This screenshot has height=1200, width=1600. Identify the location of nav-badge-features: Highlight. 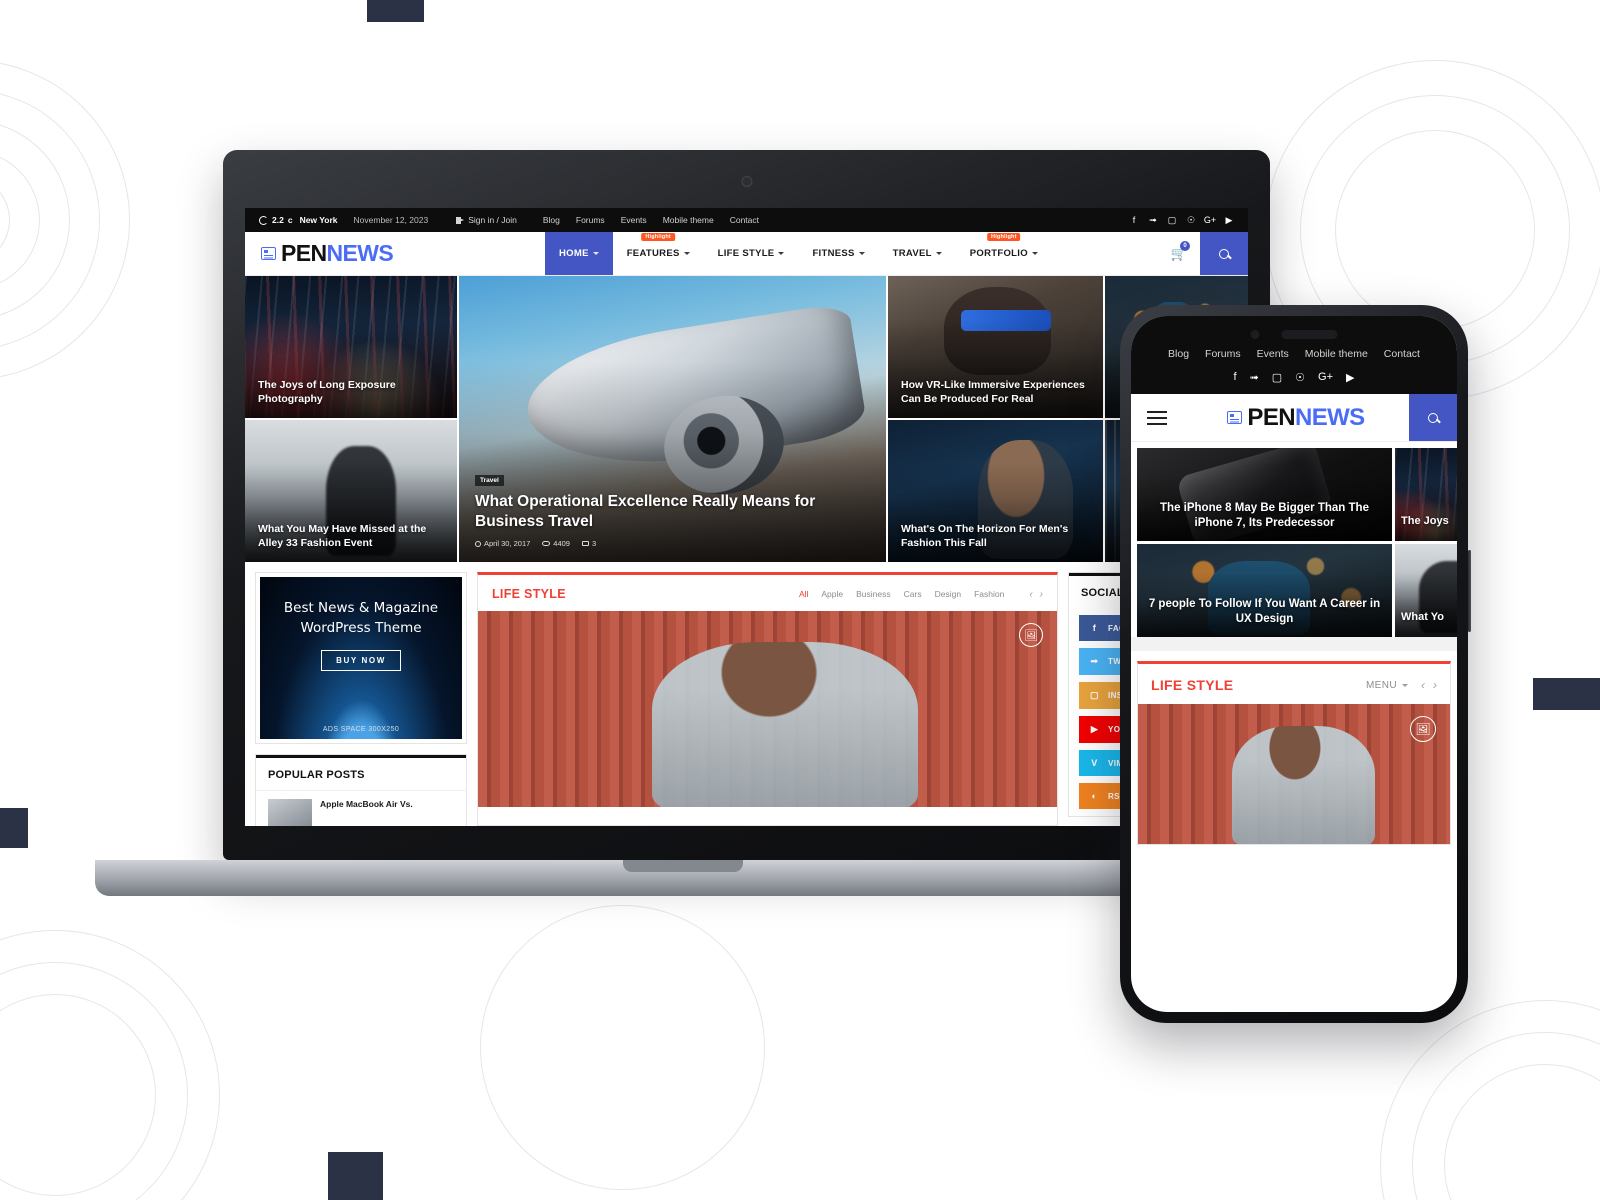
(658, 237).